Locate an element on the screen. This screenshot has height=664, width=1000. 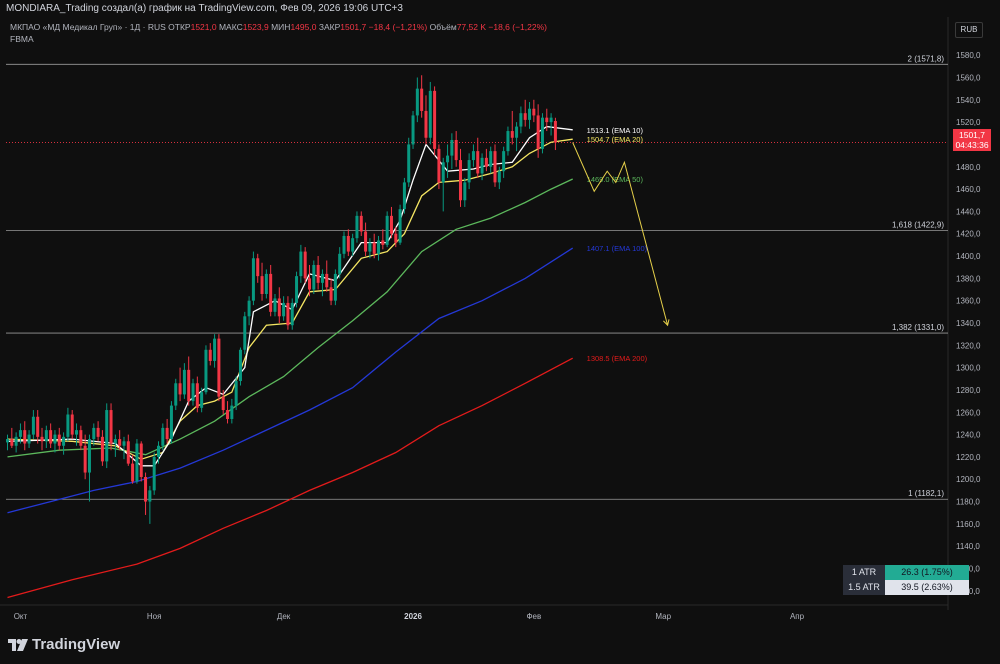
y-tick-label: 1240,0 is located at coordinates (968, 435).